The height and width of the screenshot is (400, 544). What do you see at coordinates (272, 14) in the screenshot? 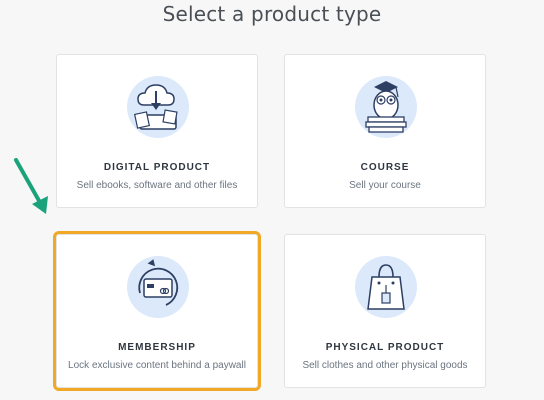
I see `page-title: Select a product type` at bounding box center [272, 14].